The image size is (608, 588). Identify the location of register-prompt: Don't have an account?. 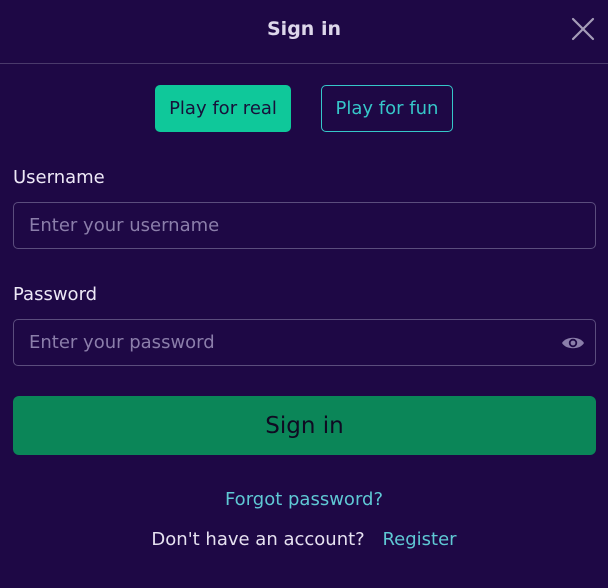
(258, 539).